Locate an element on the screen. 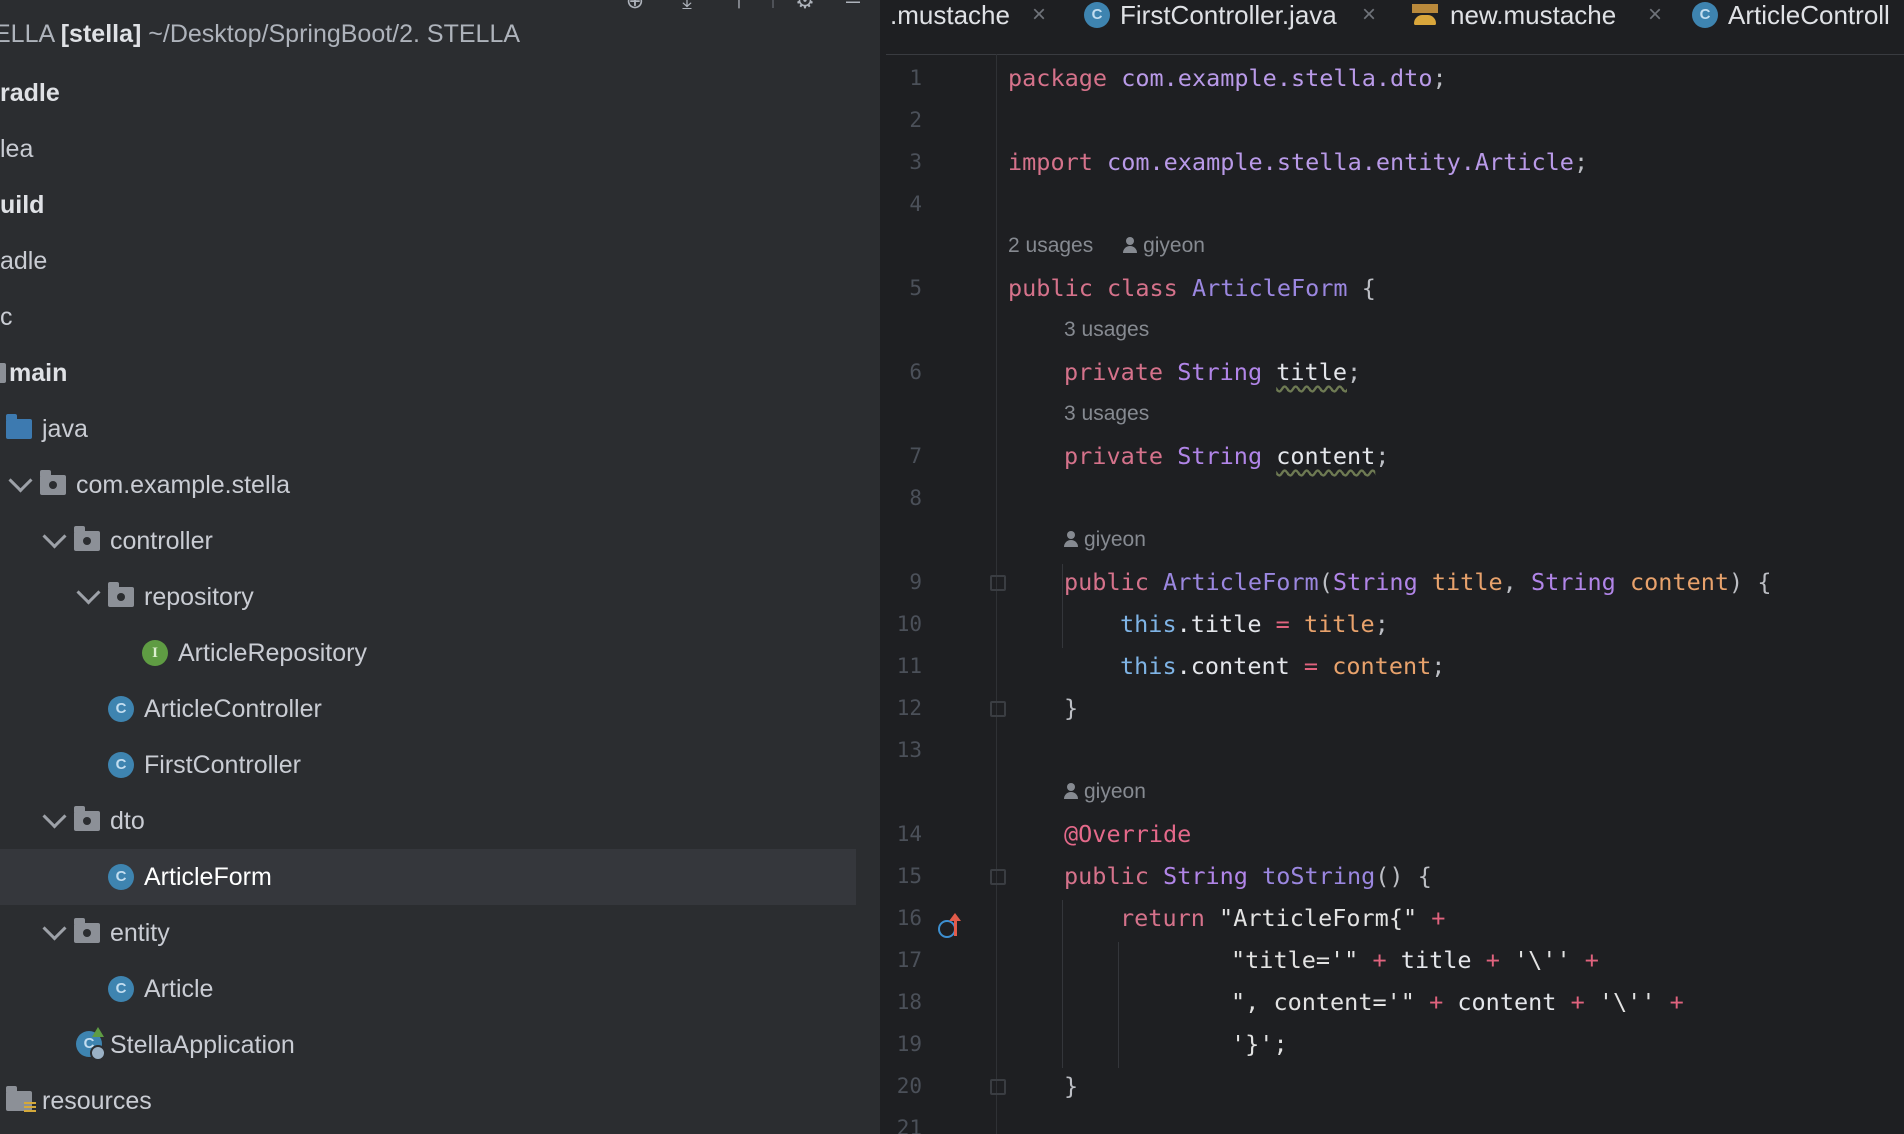  line-number: 1 is located at coordinates (915, 78).